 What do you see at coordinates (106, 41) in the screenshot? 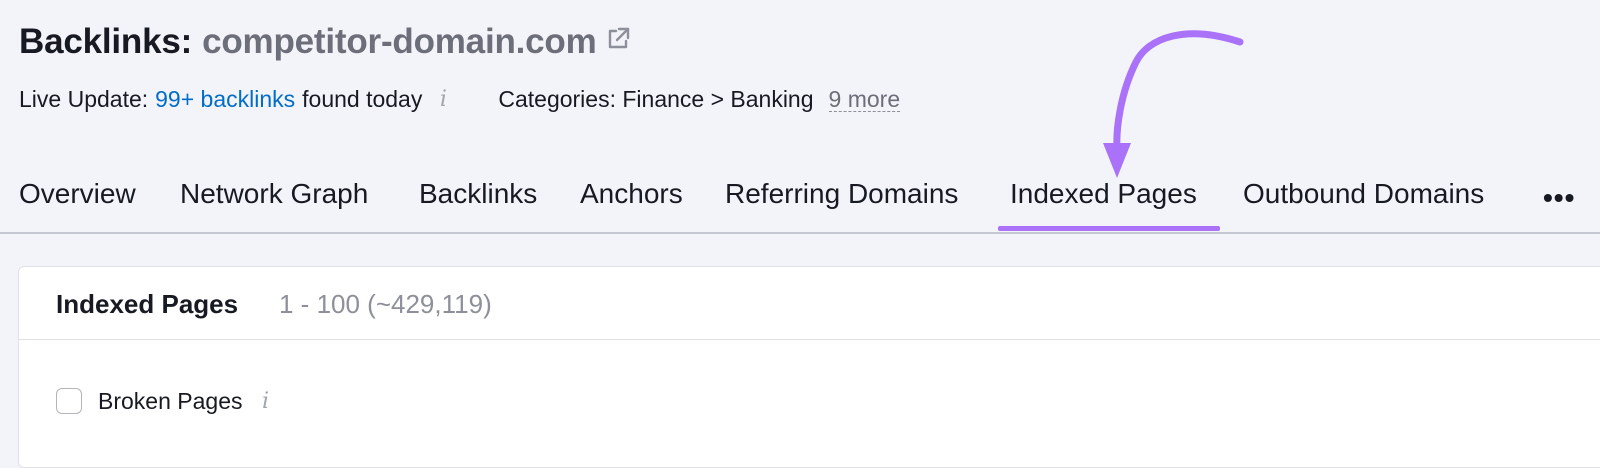
I see `page-title: Backlinks:` at bounding box center [106, 41].